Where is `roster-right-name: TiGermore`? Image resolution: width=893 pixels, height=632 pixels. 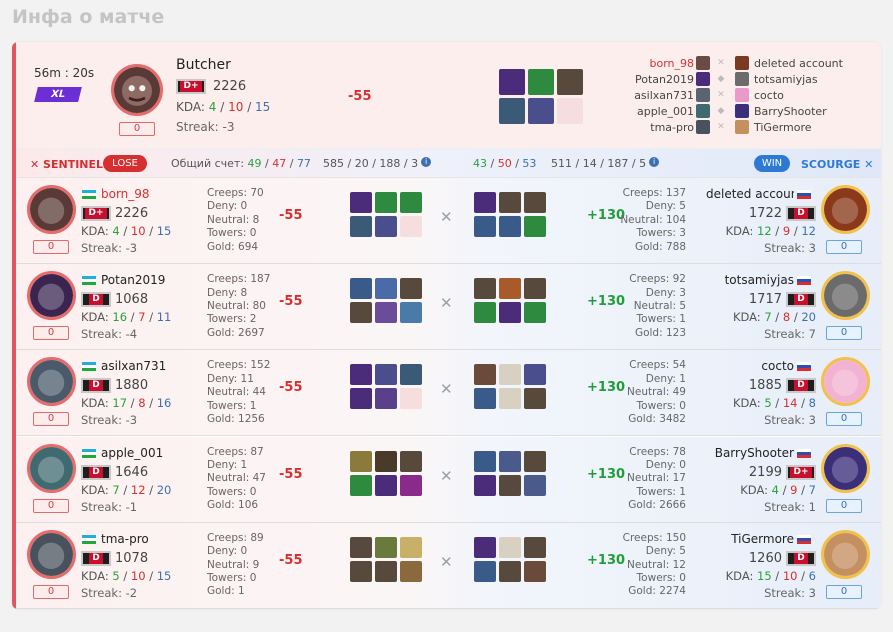
roster-right-name: TiGermore is located at coordinates (783, 127).